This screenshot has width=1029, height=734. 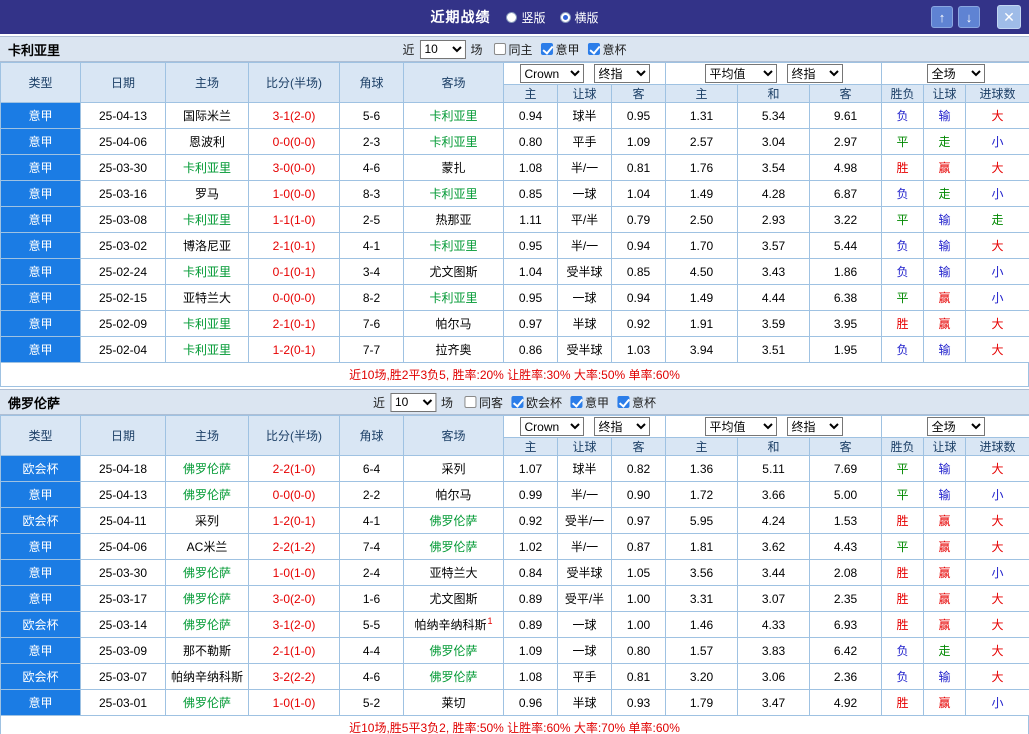 What do you see at coordinates (483, 402) in the screenshot?
I see `filter-checkbox-同客: 同客` at bounding box center [483, 402].